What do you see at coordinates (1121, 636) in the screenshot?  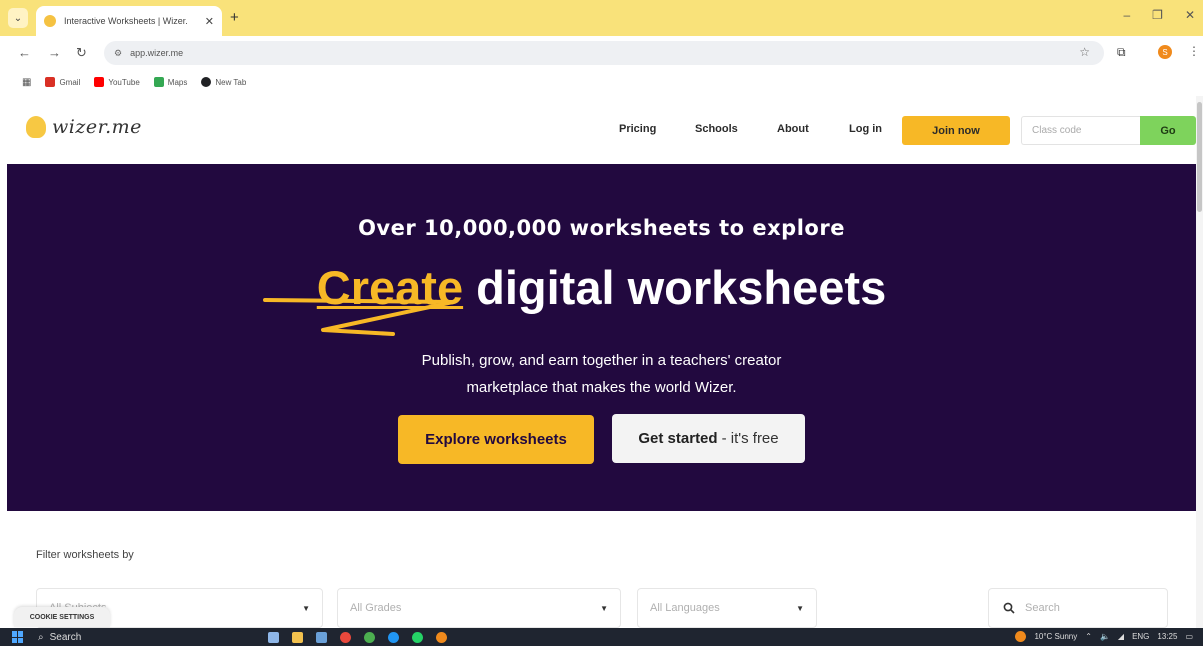 I see `wifi-icon: ◢` at bounding box center [1121, 636].